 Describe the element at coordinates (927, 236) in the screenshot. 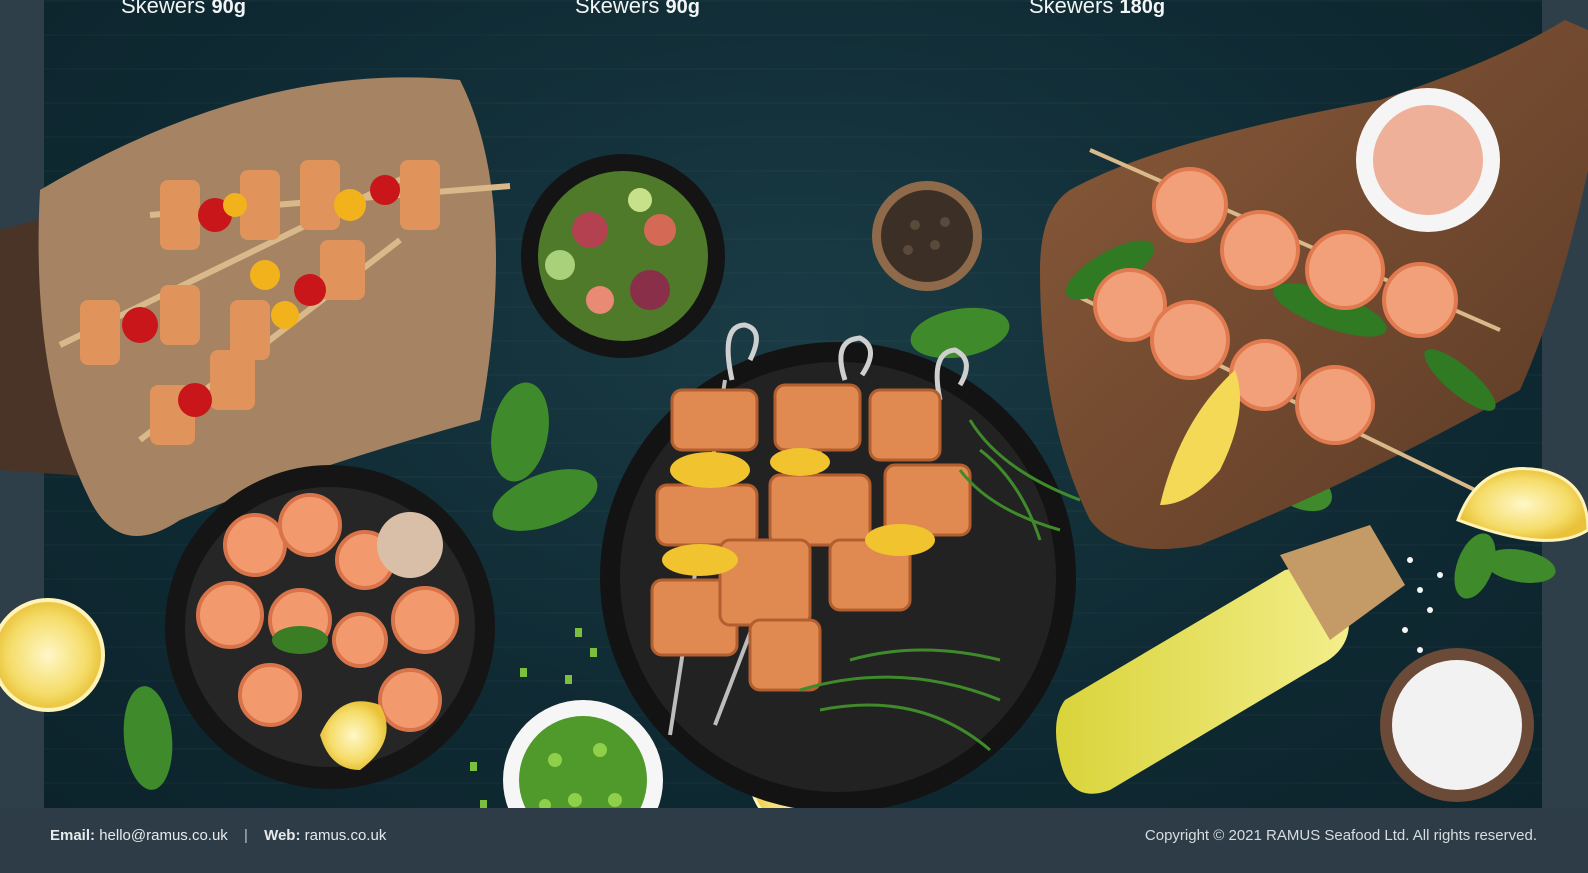

I see `peppercorn-bowl` at that location.